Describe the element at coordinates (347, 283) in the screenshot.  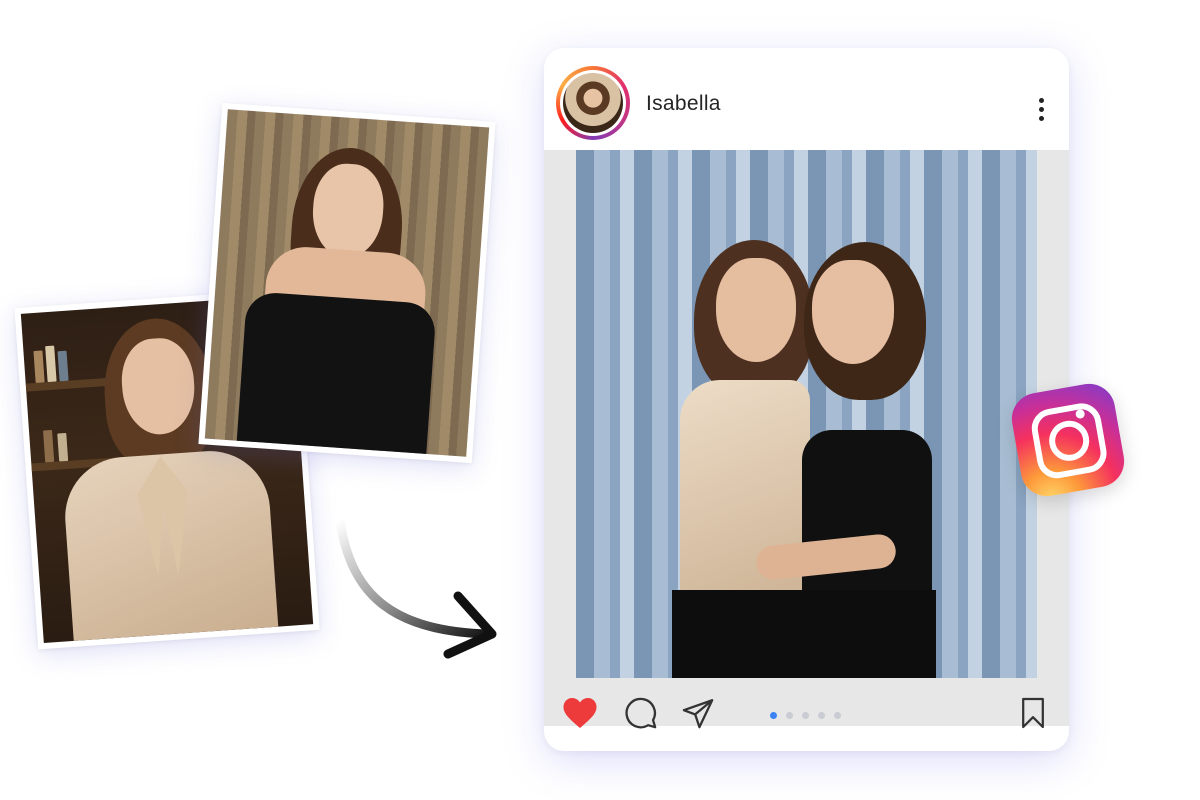
I see `source-photo-black-dress` at that location.